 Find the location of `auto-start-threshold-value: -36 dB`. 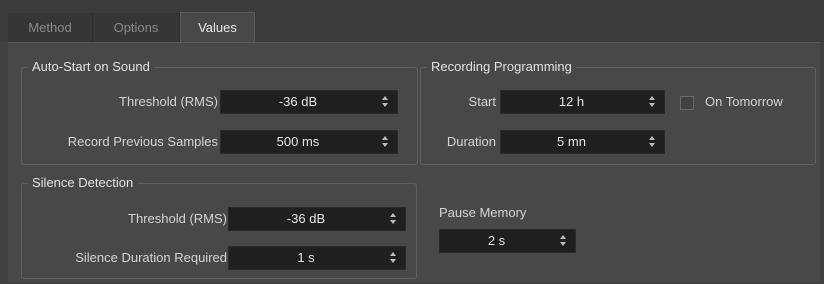

auto-start-threshold-value: -36 dB is located at coordinates (298, 101).